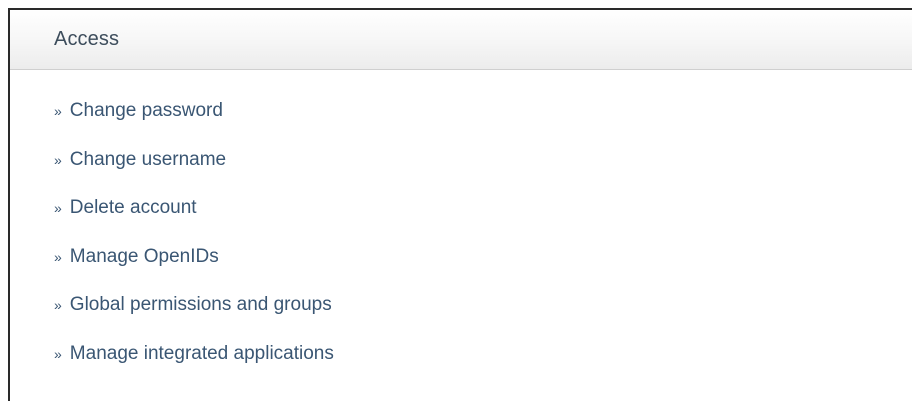 The height and width of the screenshot is (401, 912). I want to click on manage-openids-link: » Manage OpenIDs, so click(483, 268).